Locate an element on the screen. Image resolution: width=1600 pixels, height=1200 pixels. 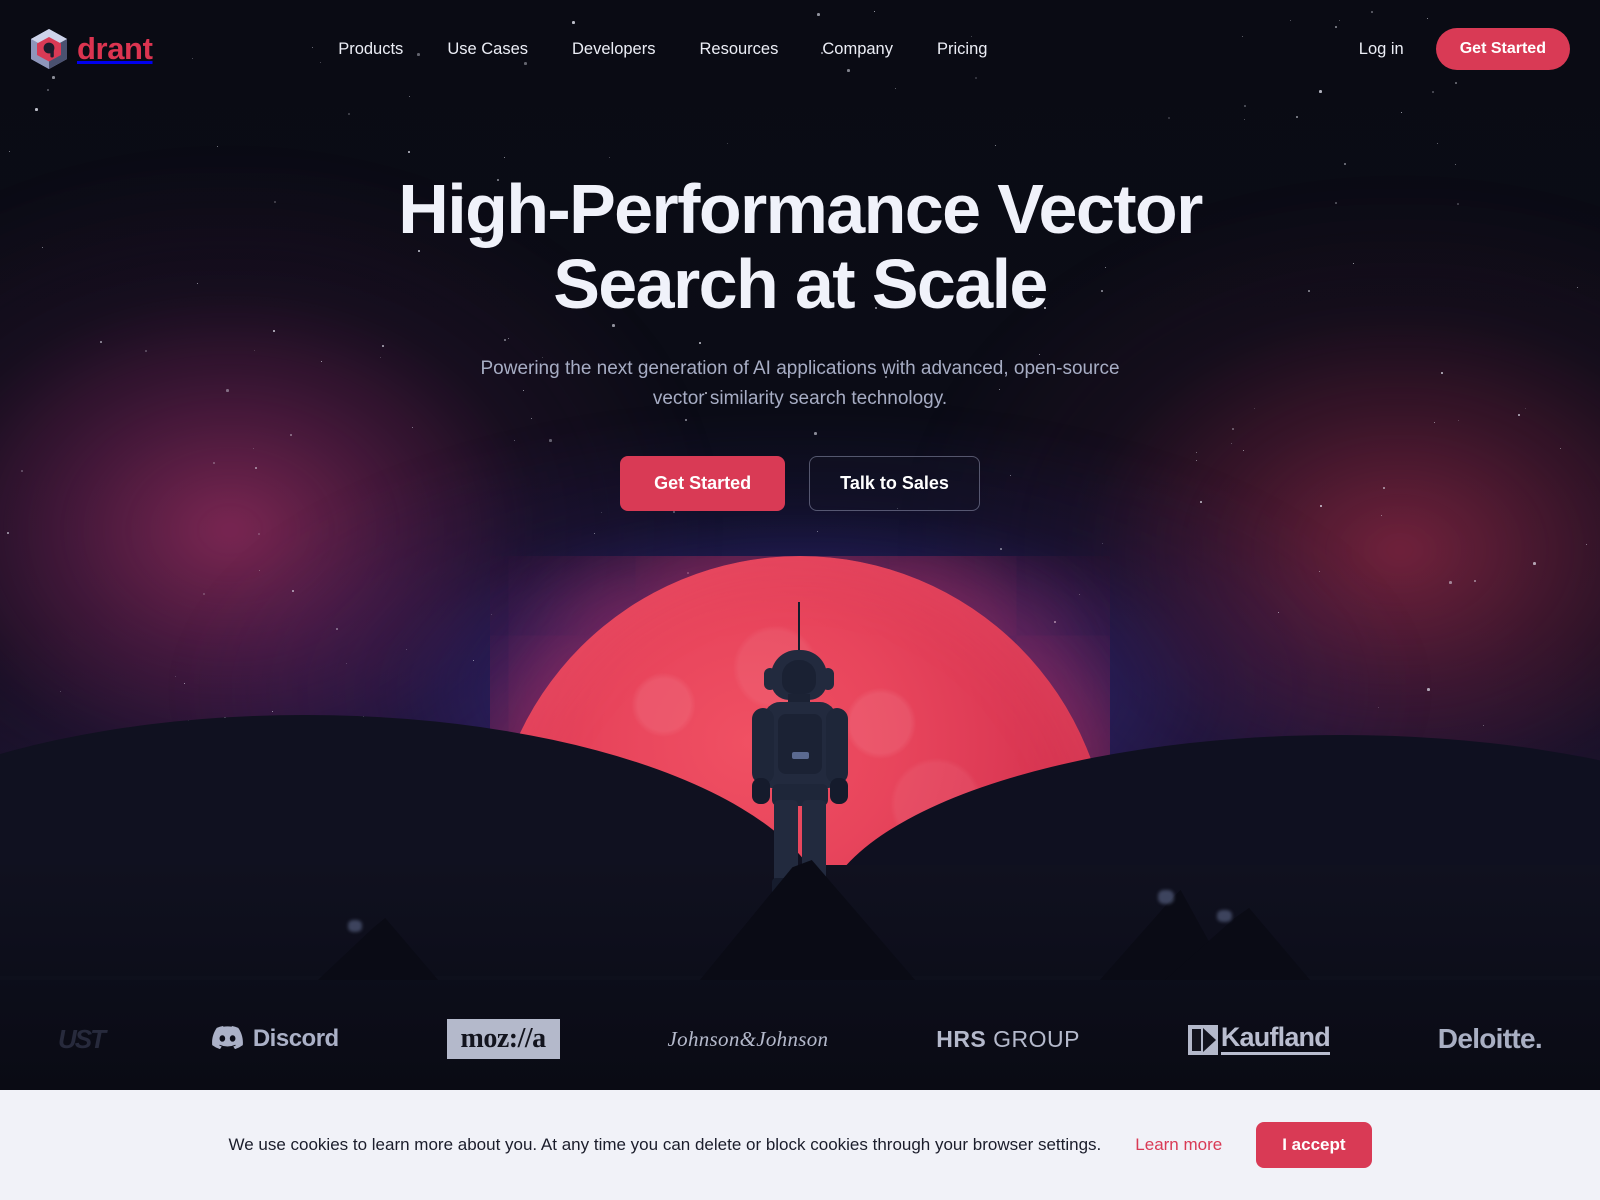
hrs-group-wordmark: HRS GROUP is located at coordinates (1008, 1039).